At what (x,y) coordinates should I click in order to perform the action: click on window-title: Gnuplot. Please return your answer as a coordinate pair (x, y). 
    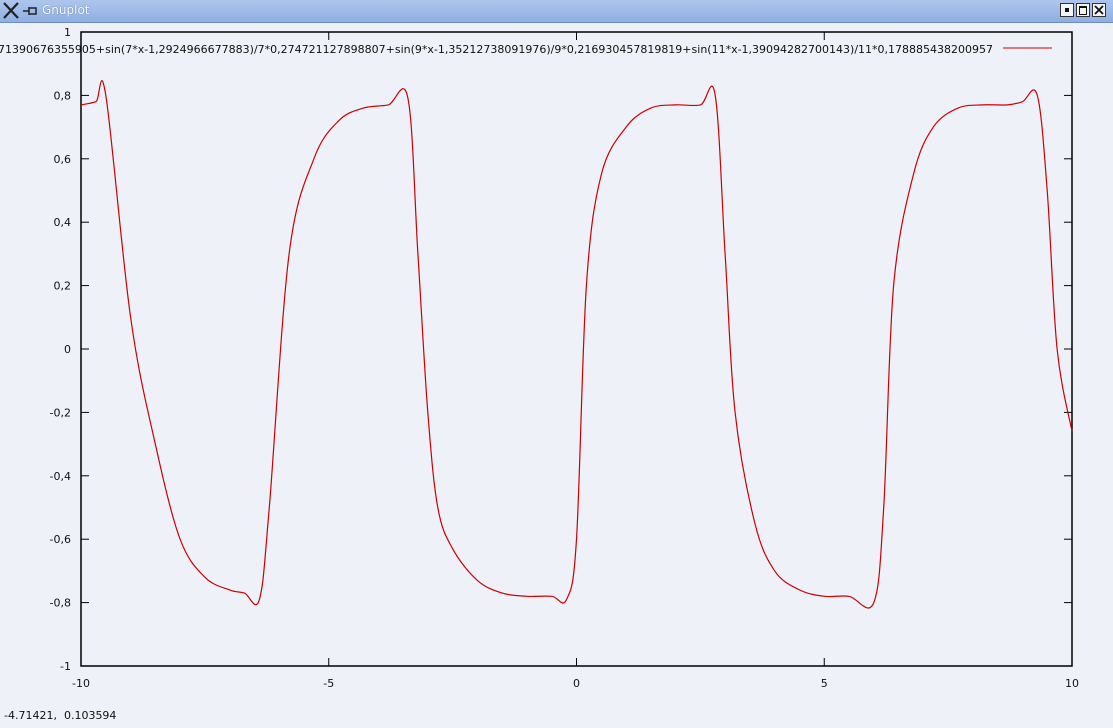
    Looking at the image, I should click on (66, 10).